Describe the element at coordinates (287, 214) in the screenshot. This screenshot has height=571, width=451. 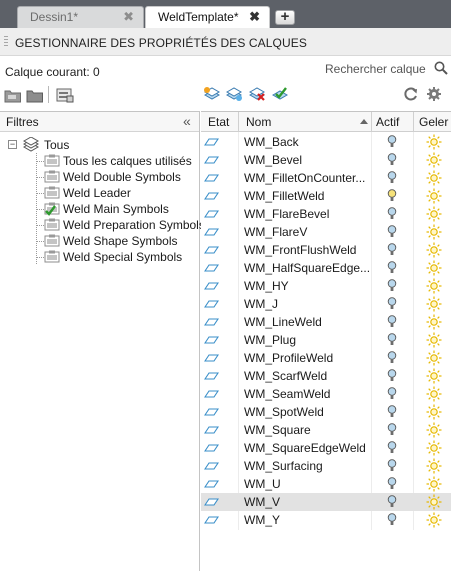
I see `layer-name: WM_FlareBevel` at that location.